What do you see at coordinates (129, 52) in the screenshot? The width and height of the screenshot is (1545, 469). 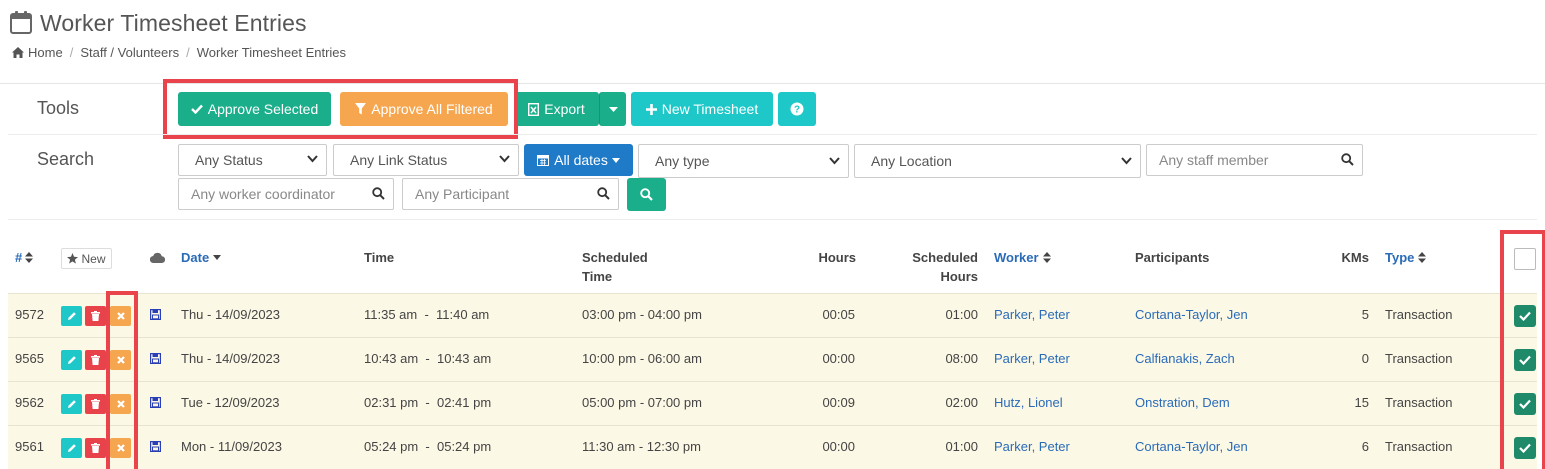 I see `breadcrumb-staff-volunteers: Staff / Volunteers` at bounding box center [129, 52].